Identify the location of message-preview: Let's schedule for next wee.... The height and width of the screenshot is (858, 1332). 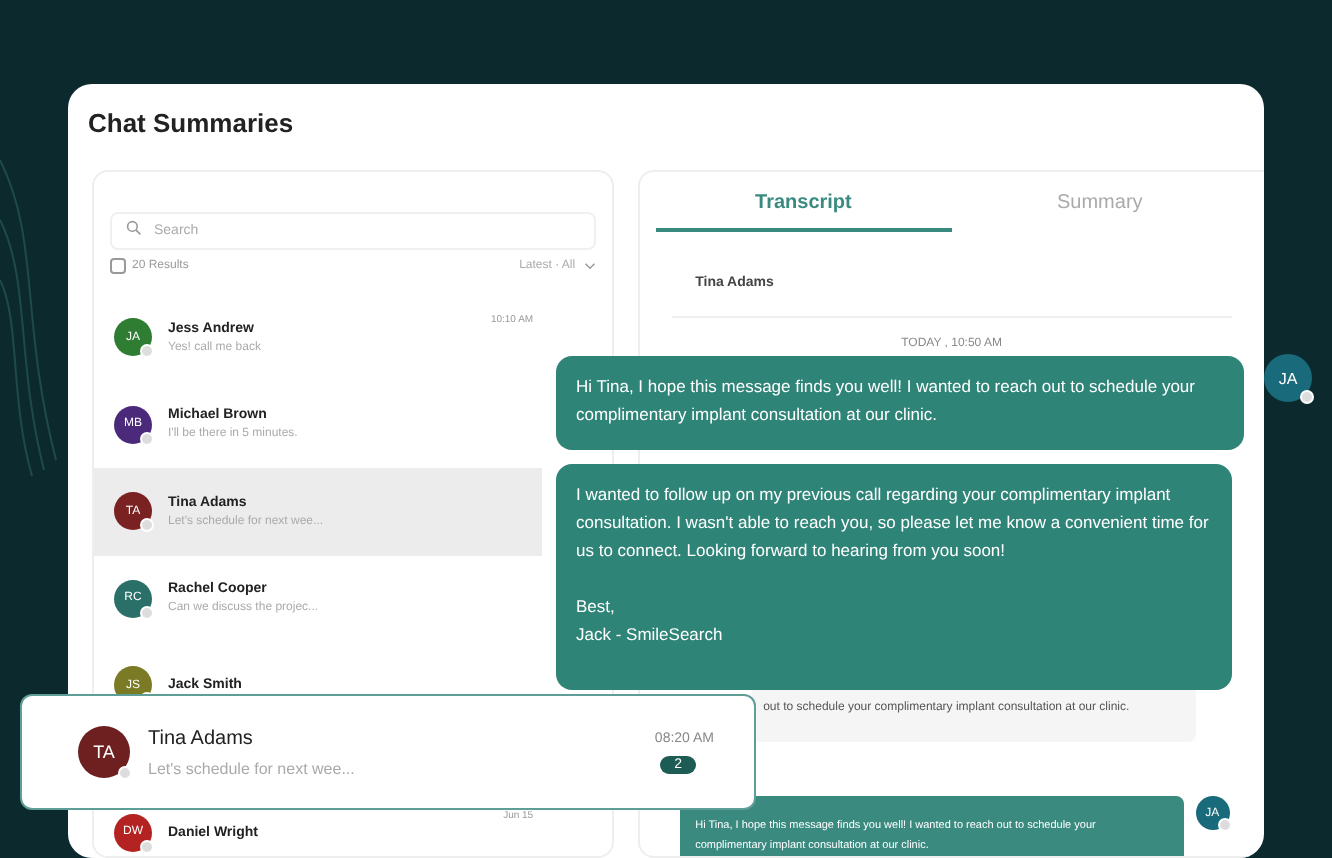
(252, 768).